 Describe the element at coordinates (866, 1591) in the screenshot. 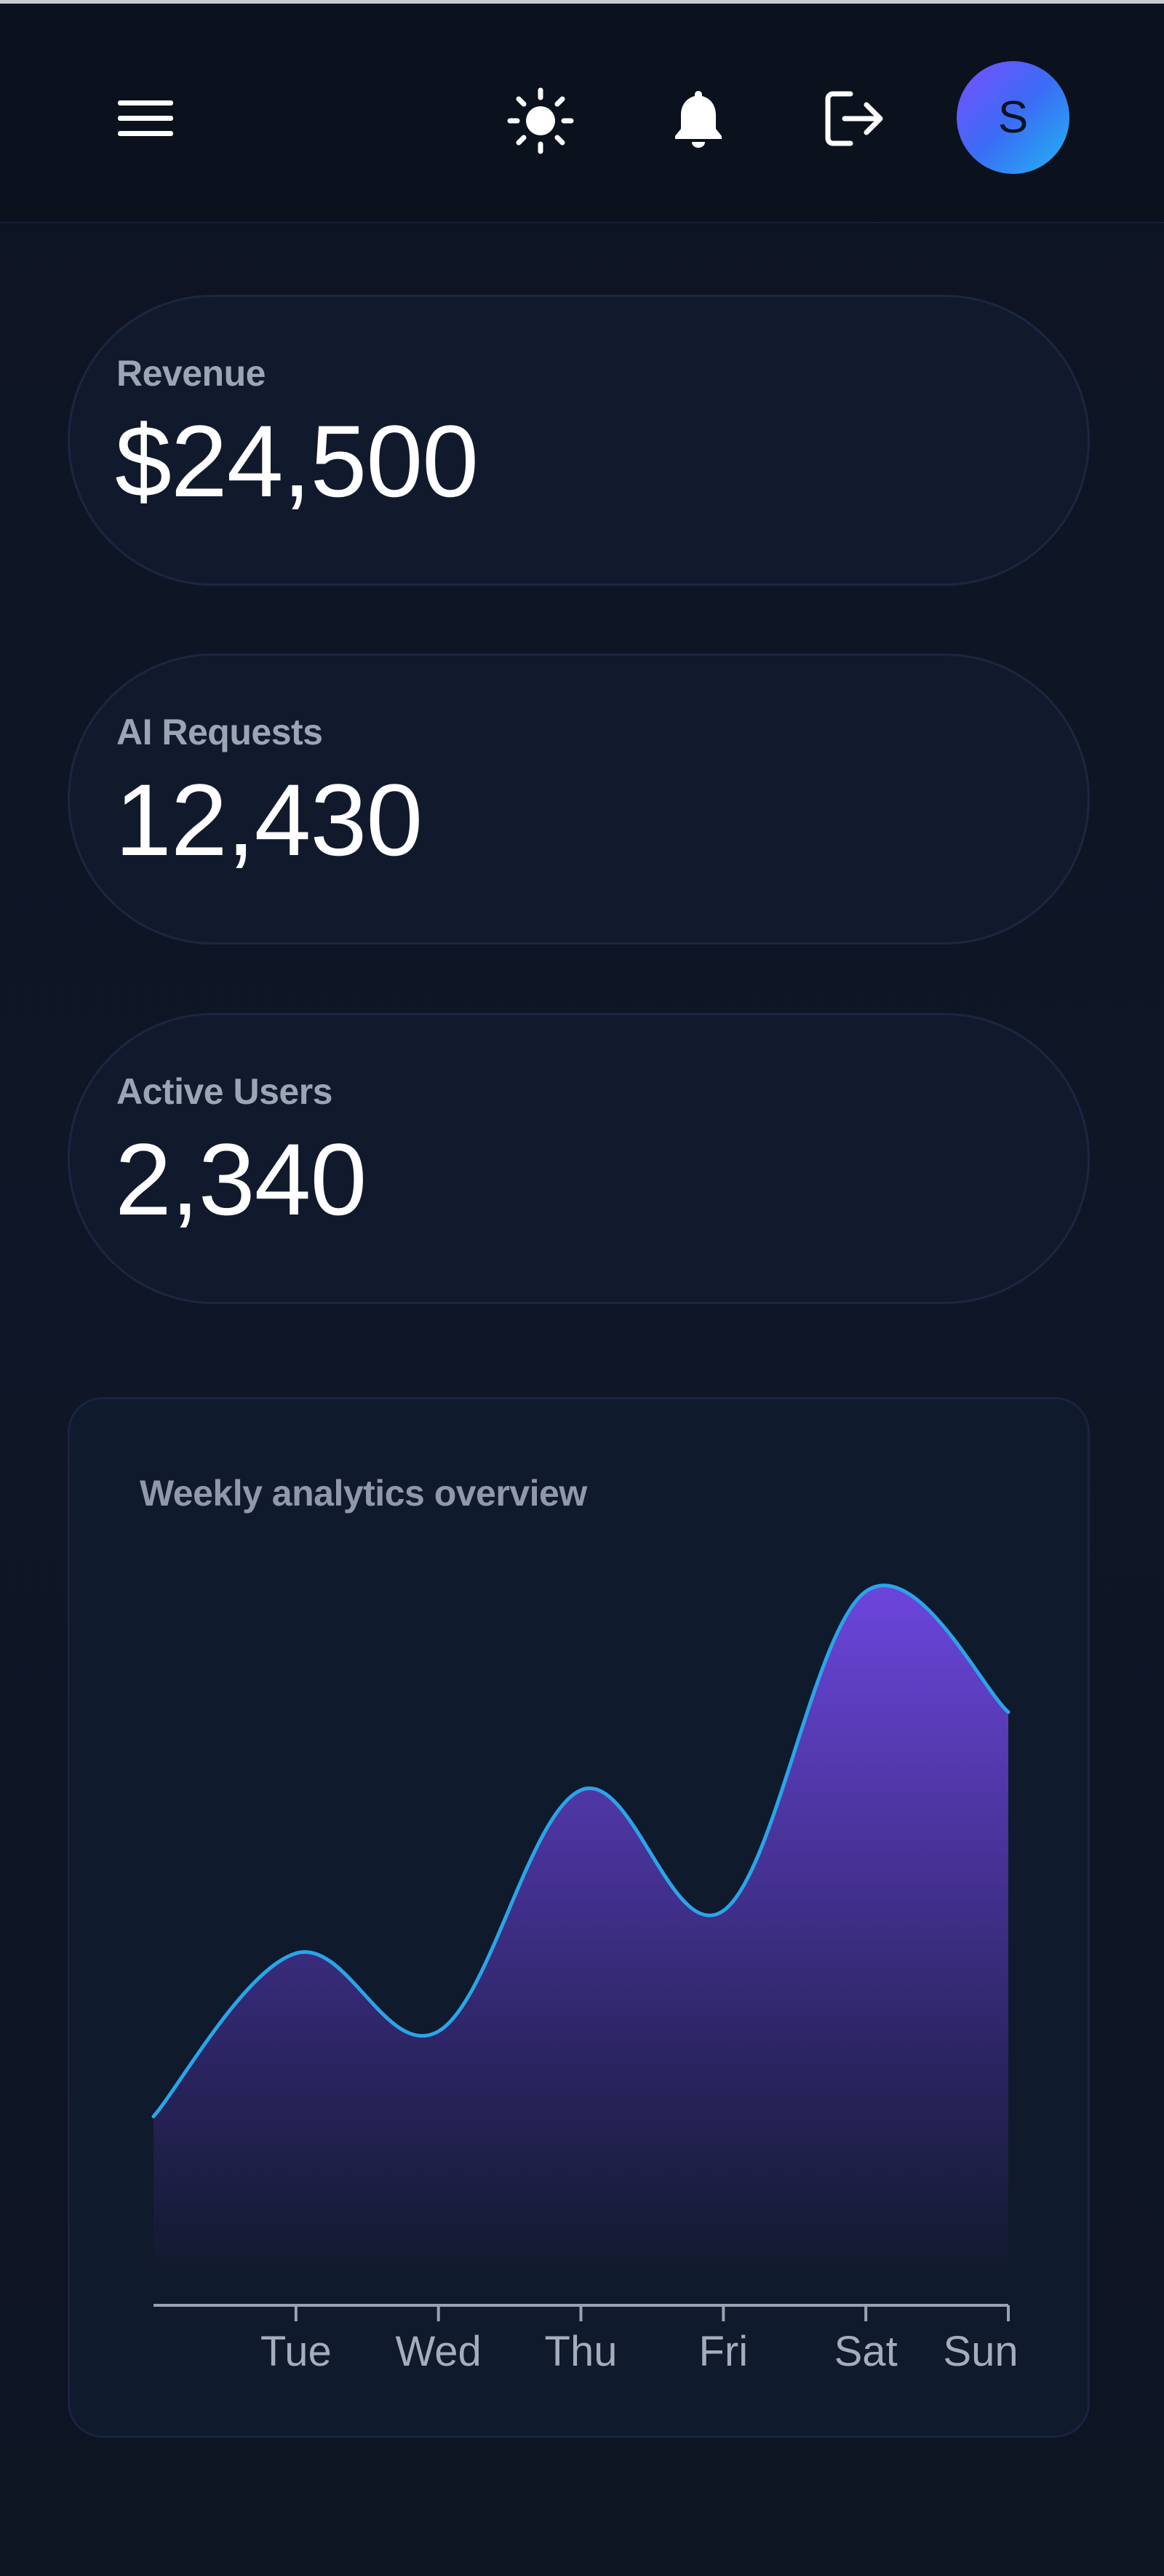

I see `chart-point-sat` at that location.